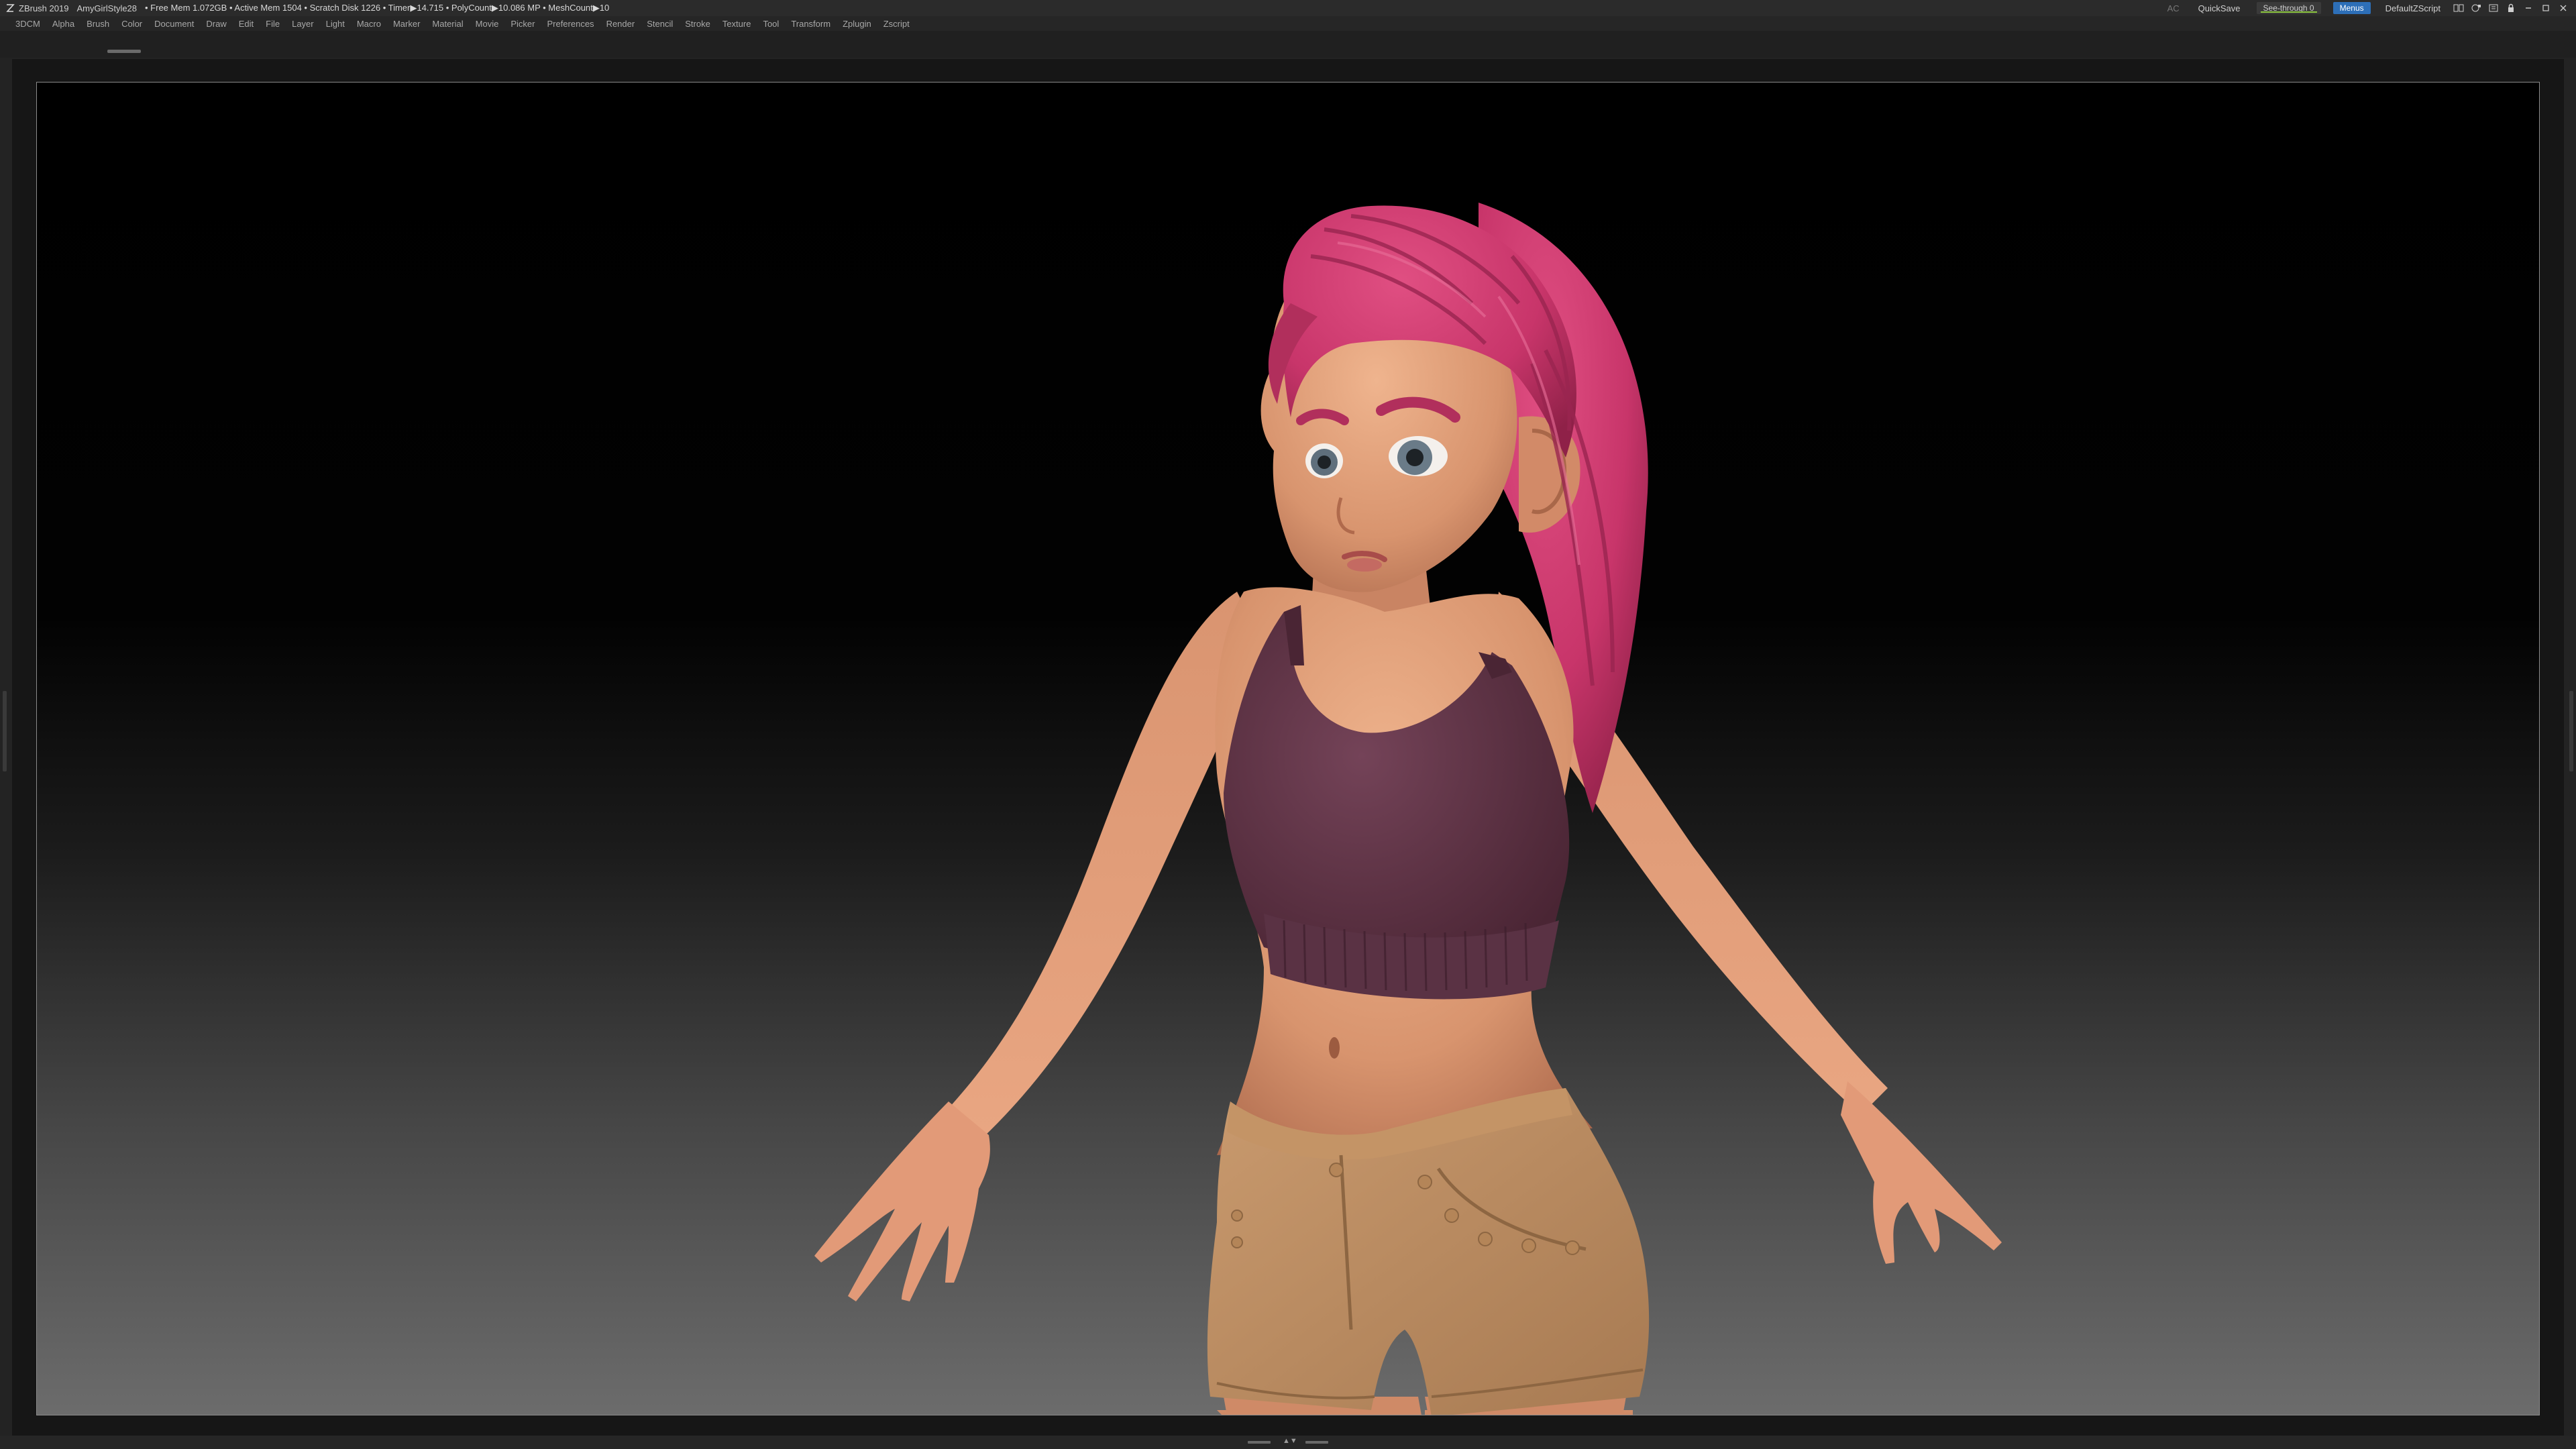 The height and width of the screenshot is (1449, 2576). I want to click on default-zscript-button: DefaultZScript, so click(2413, 8).